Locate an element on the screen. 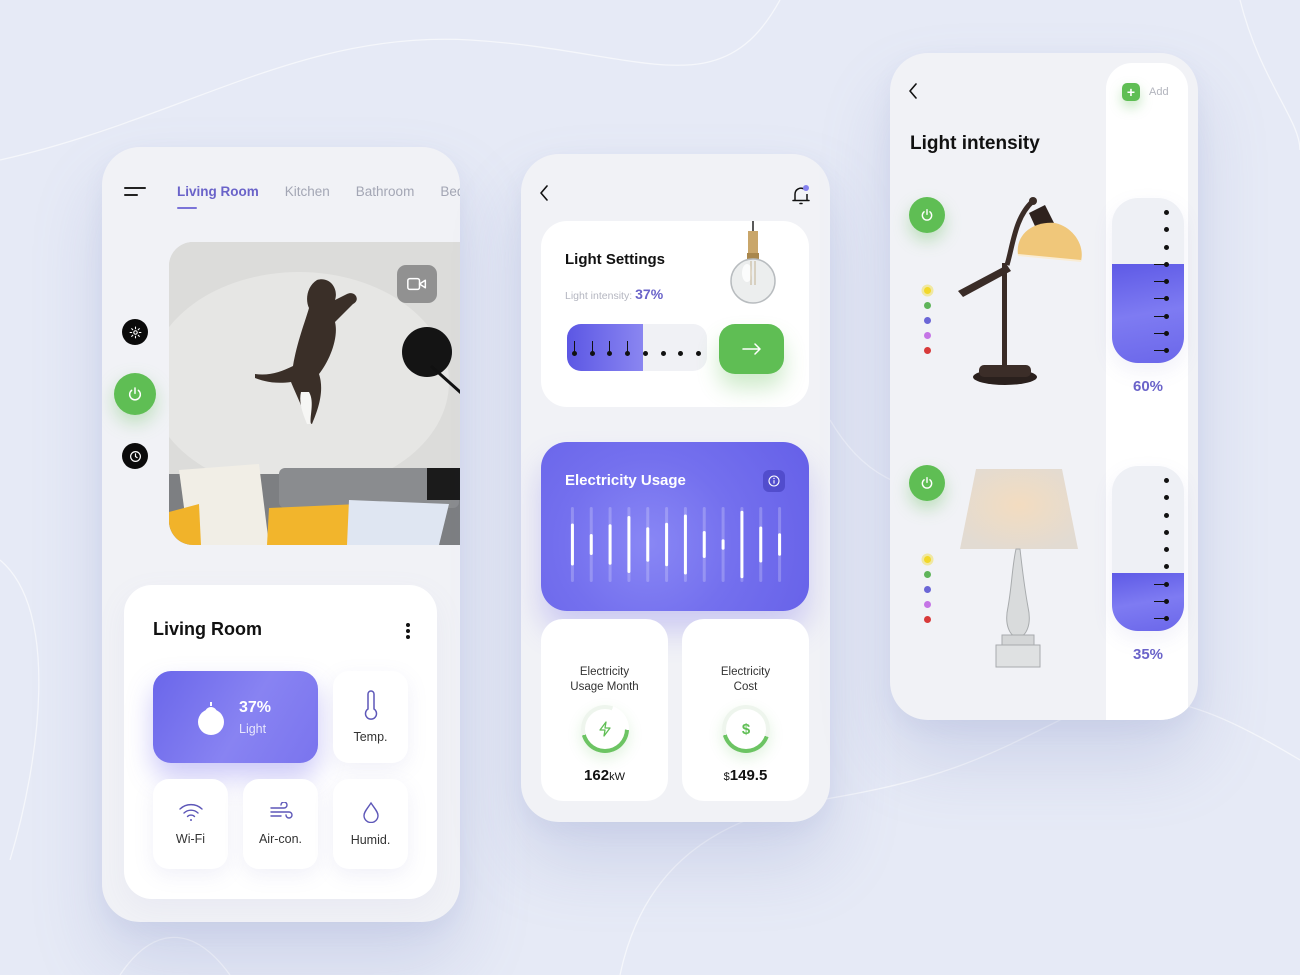  info-button is located at coordinates (774, 481).